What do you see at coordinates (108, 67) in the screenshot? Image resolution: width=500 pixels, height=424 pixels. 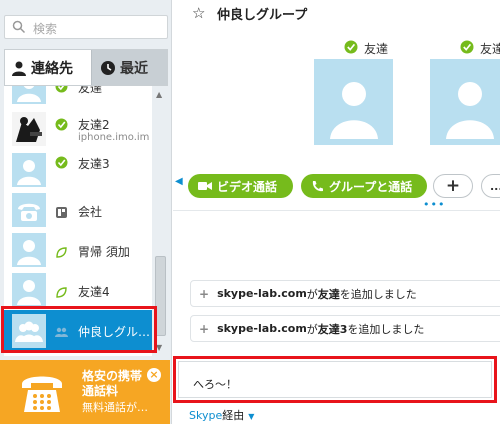 I see `clock-icon` at bounding box center [108, 67].